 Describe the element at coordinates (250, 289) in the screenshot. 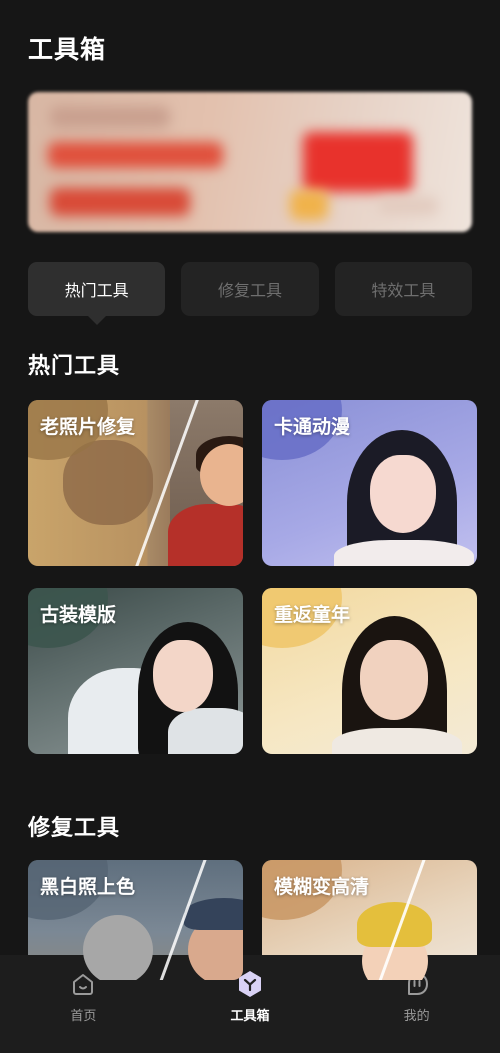

I see `tab-repair-tools: 修复工具` at that location.